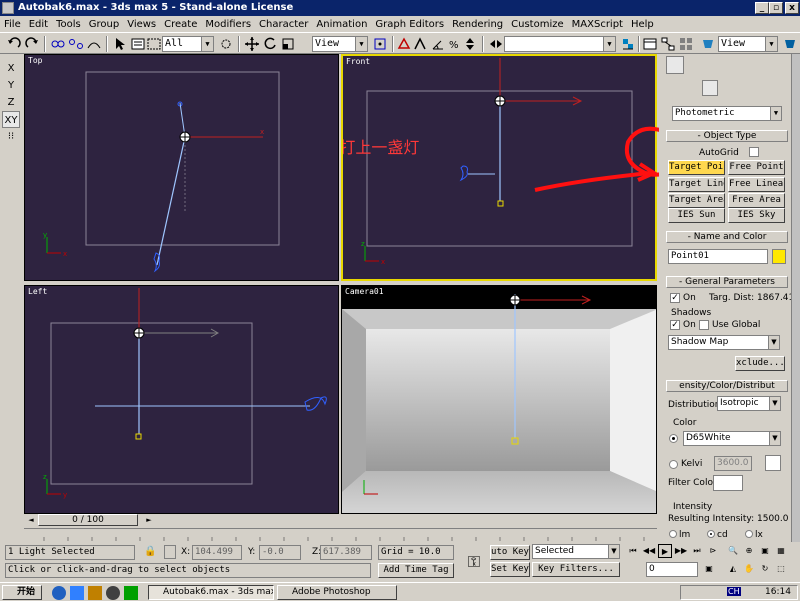 Image resolution: width=800 pixels, height=601 pixels. Describe the element at coordinates (686, 44) in the screenshot. I see `material-editor-icon` at that location.